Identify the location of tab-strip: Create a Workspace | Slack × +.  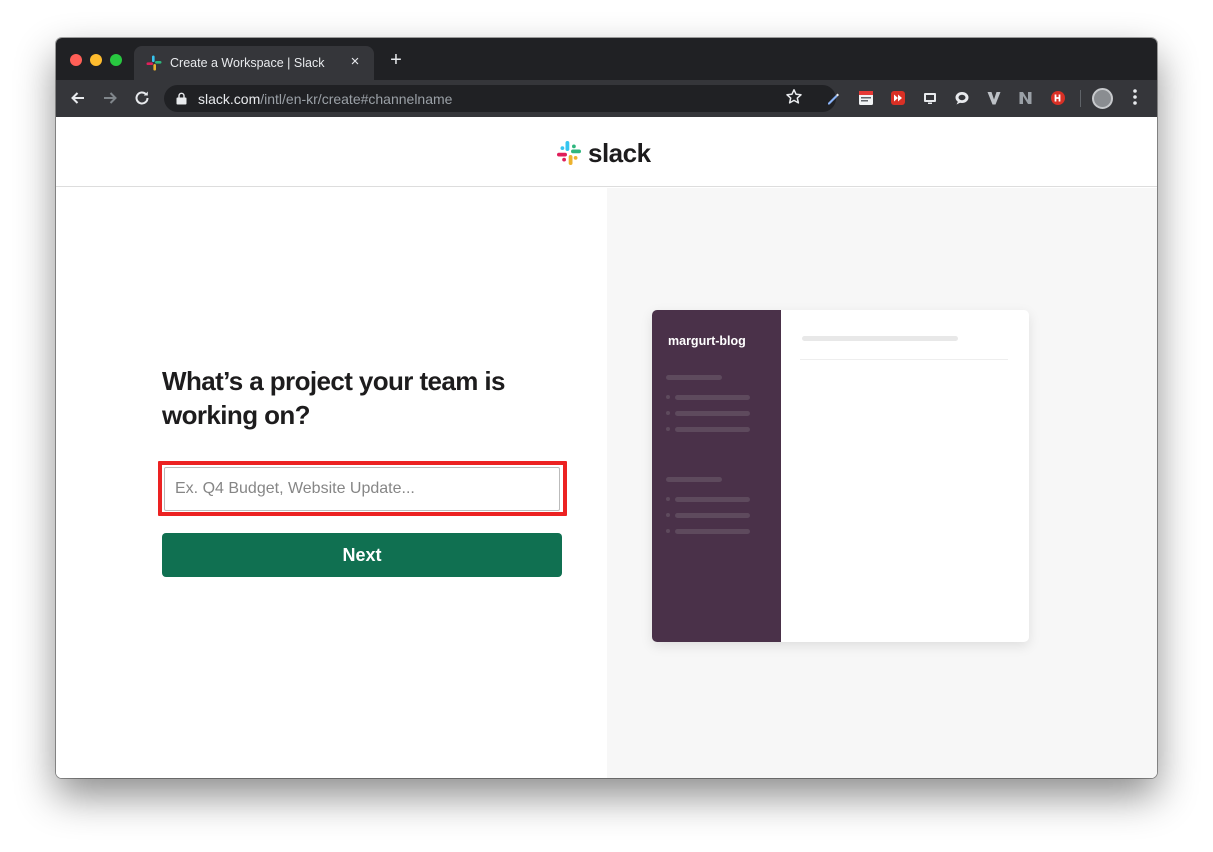
(606, 59).